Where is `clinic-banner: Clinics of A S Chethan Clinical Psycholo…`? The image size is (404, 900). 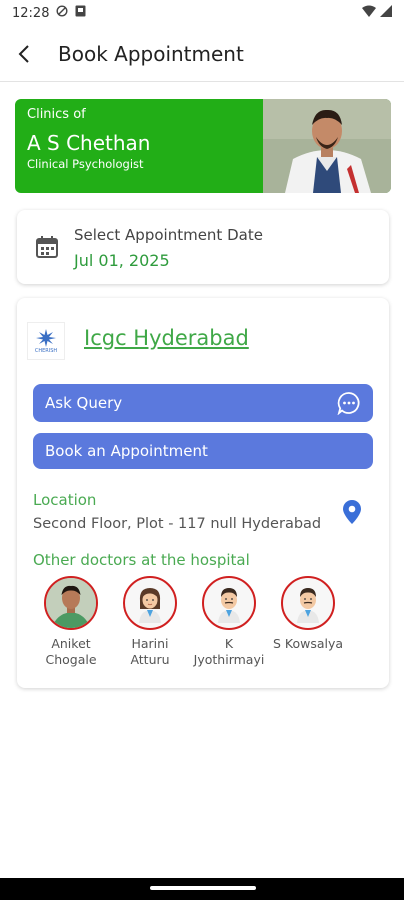 clinic-banner: Clinics of A S Chethan Clinical Psycholo… is located at coordinates (203, 146).